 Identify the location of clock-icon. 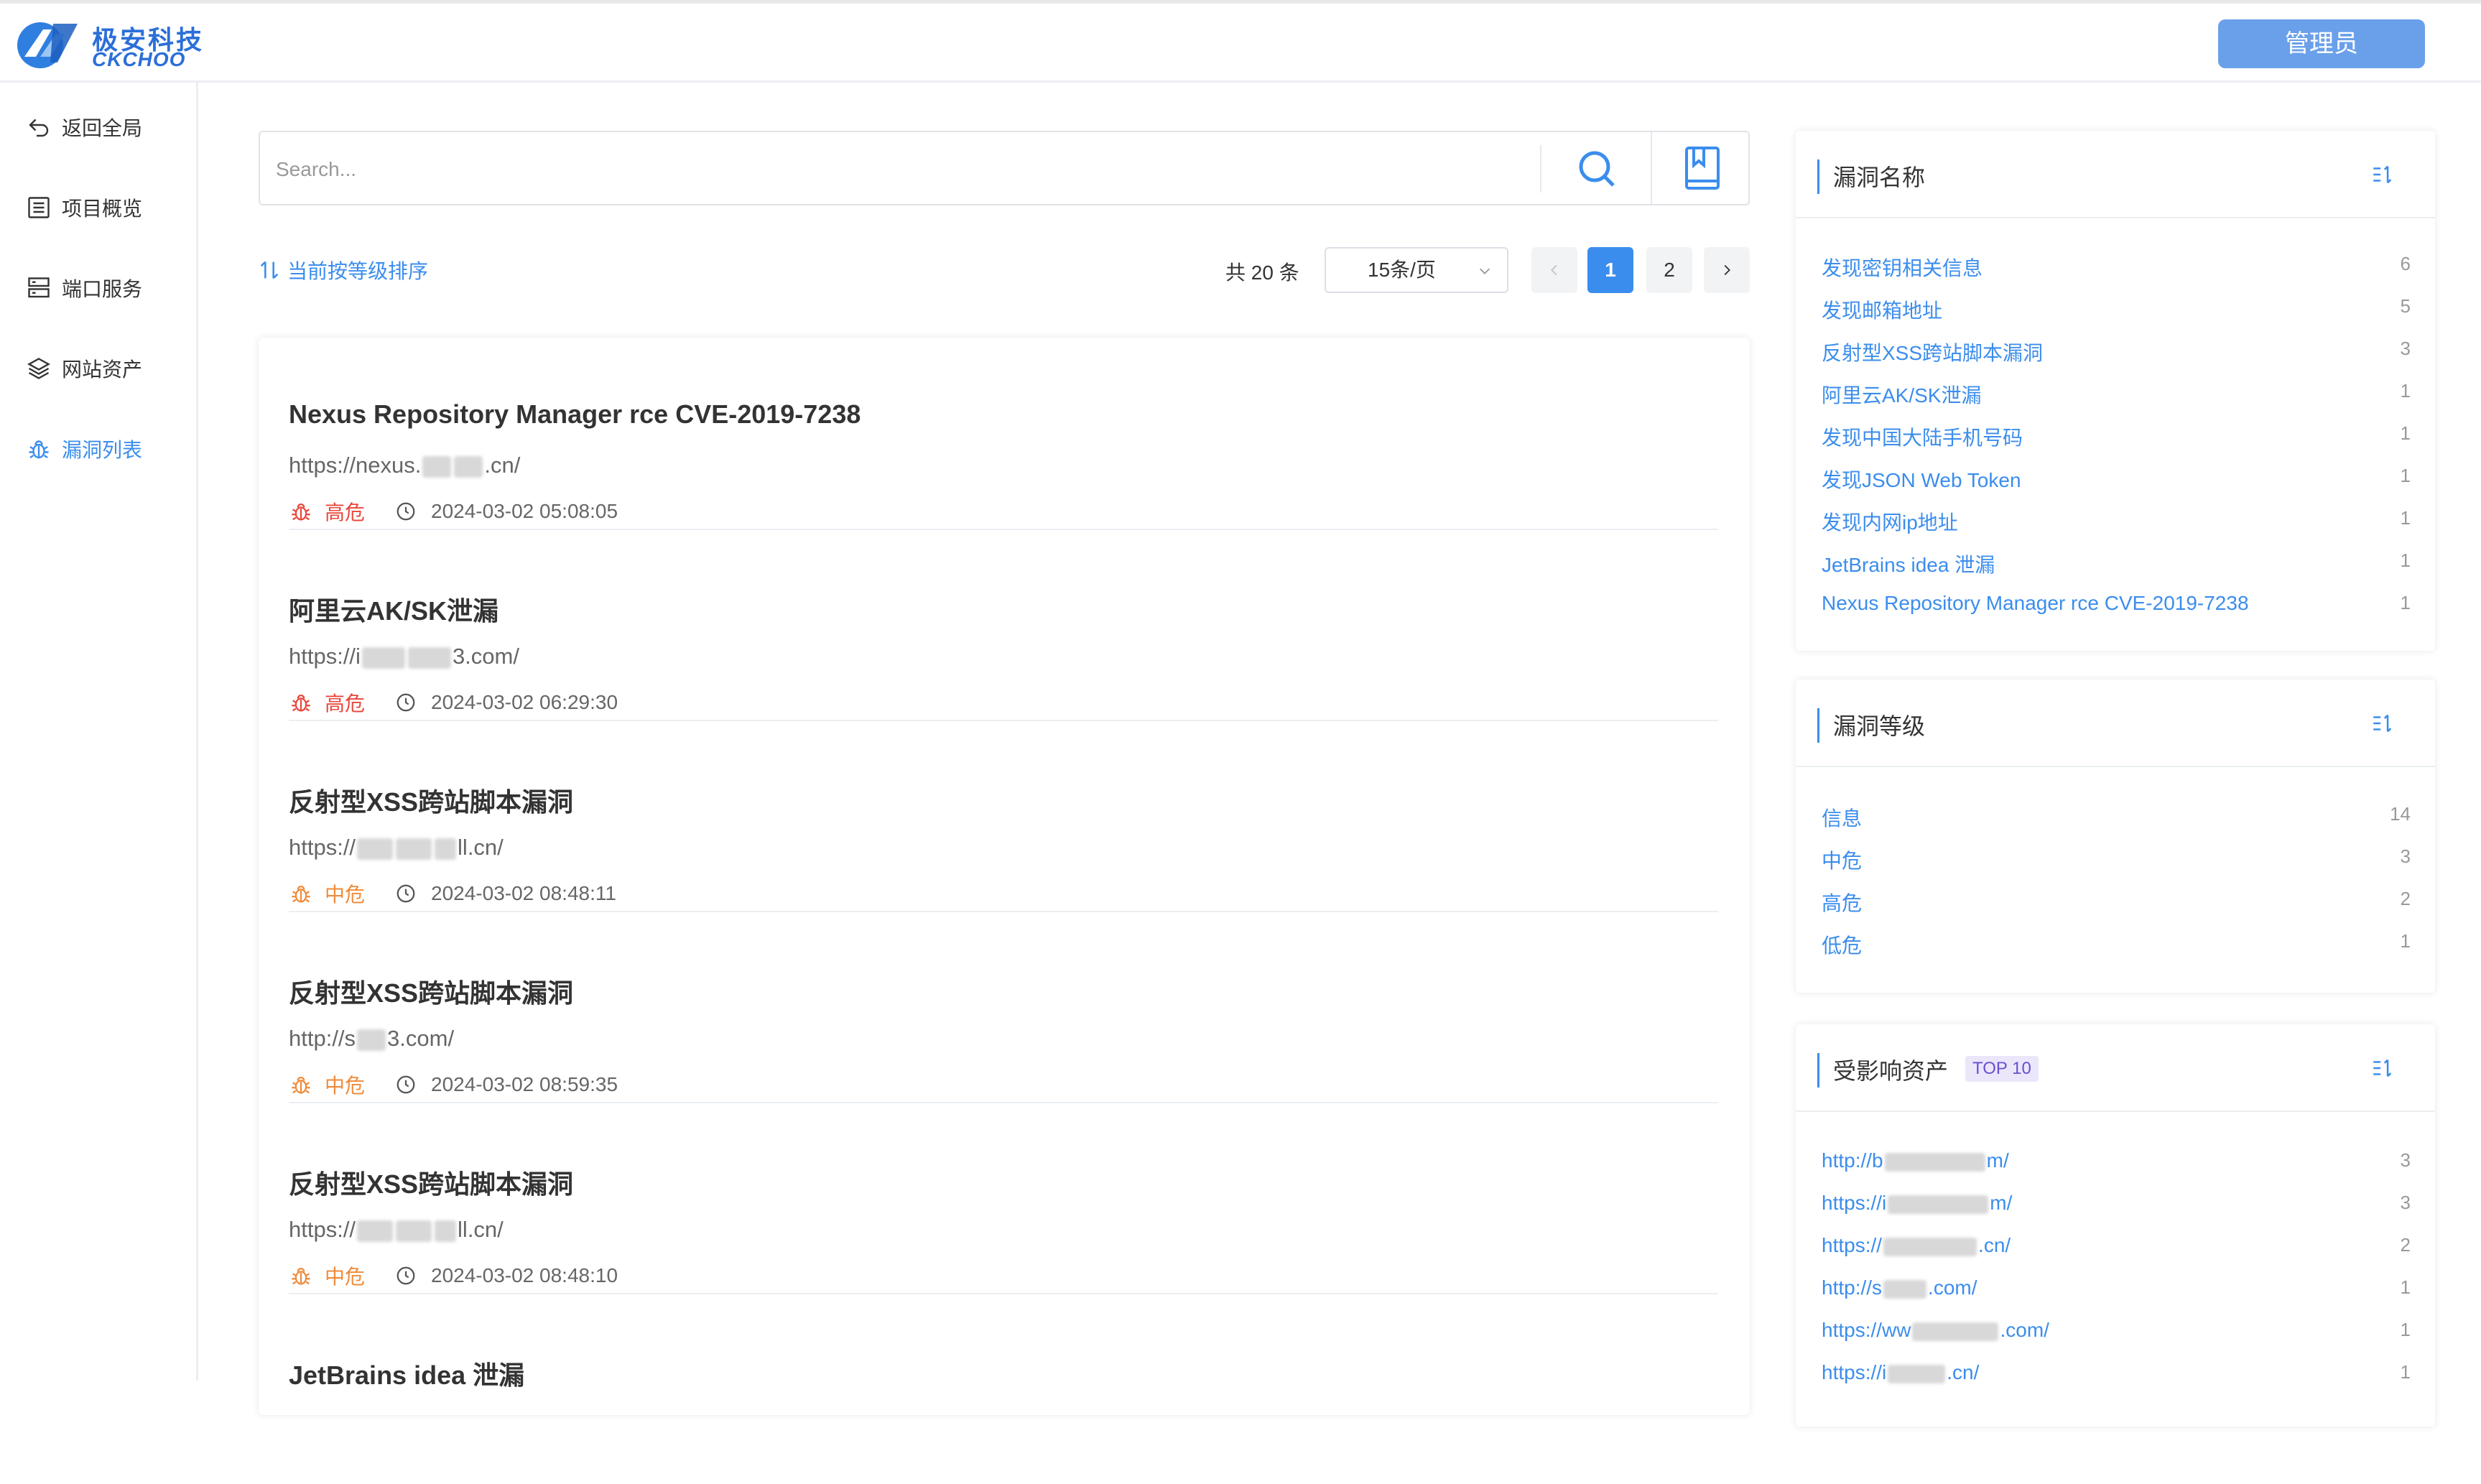
(406, 894).